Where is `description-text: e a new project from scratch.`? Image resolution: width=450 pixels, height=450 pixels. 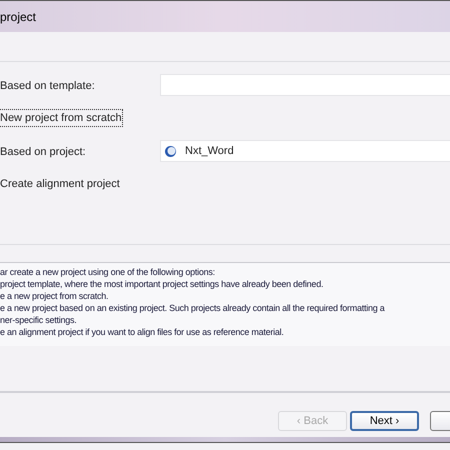
description-text: e a new project from scratch. is located at coordinates (55, 296).